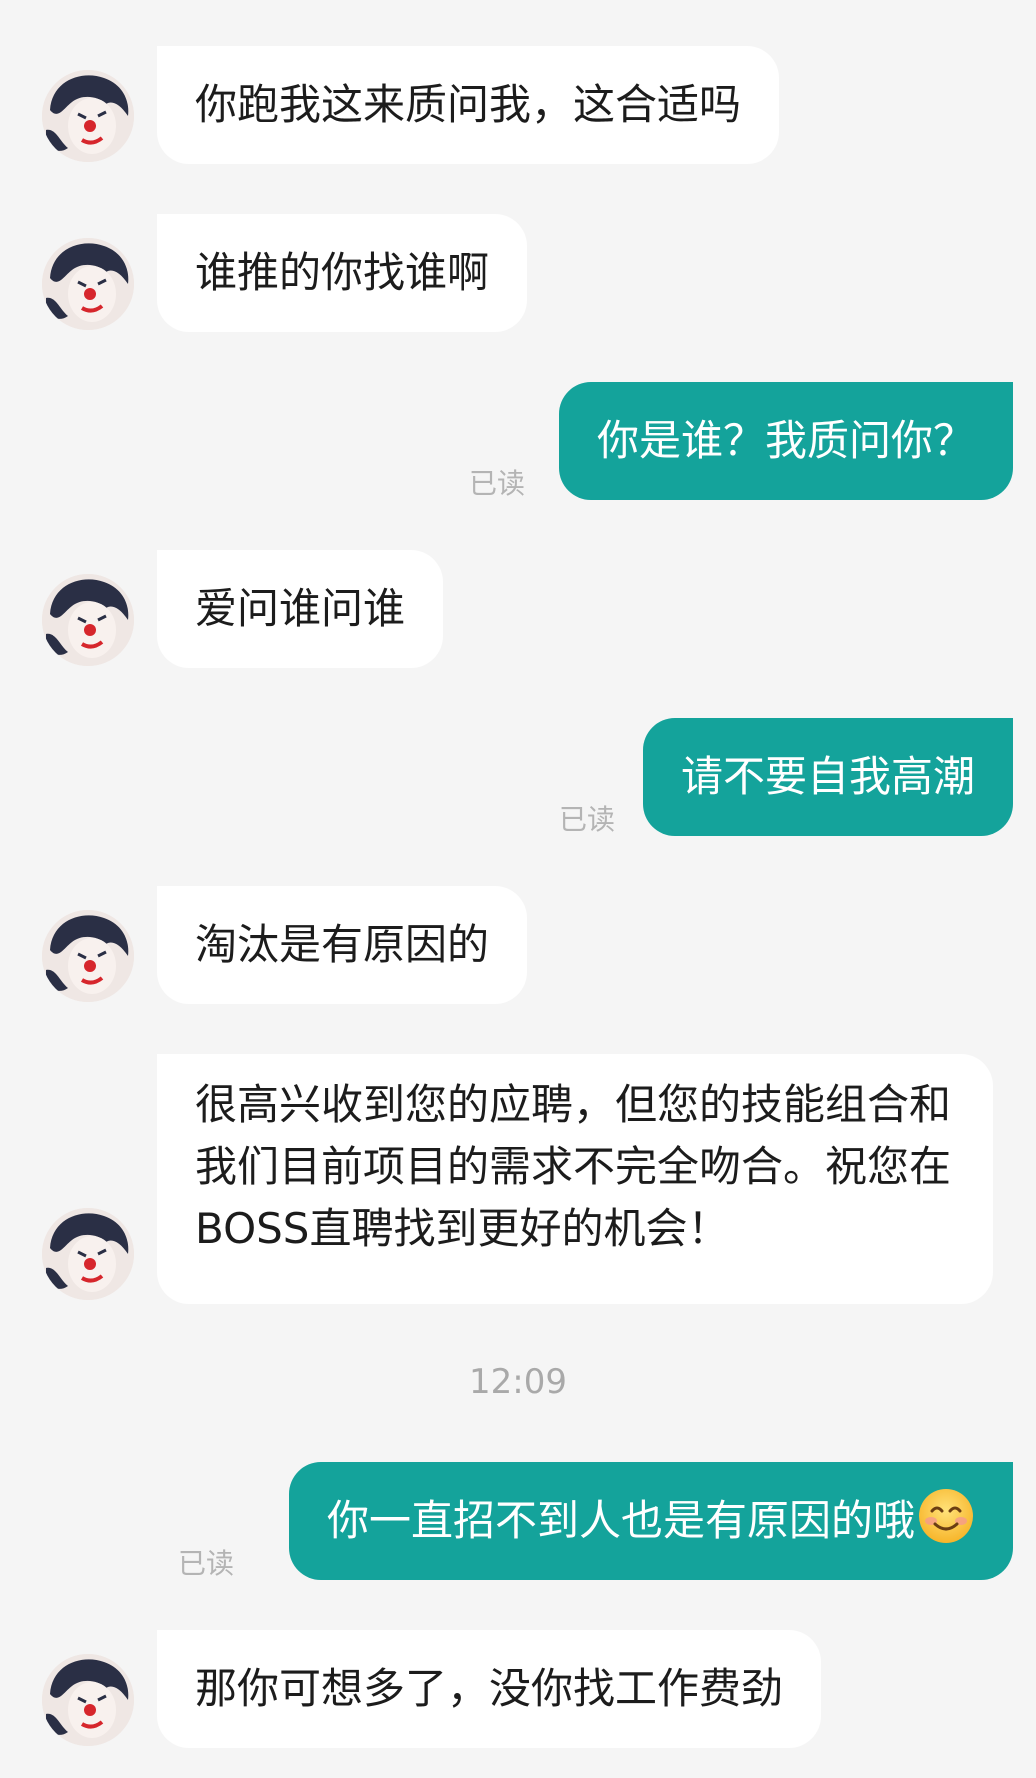 This screenshot has height=1778, width=1036. I want to click on message-bubble-outgoing: 你一直招不到人也是有原因的哦, so click(650, 1521).